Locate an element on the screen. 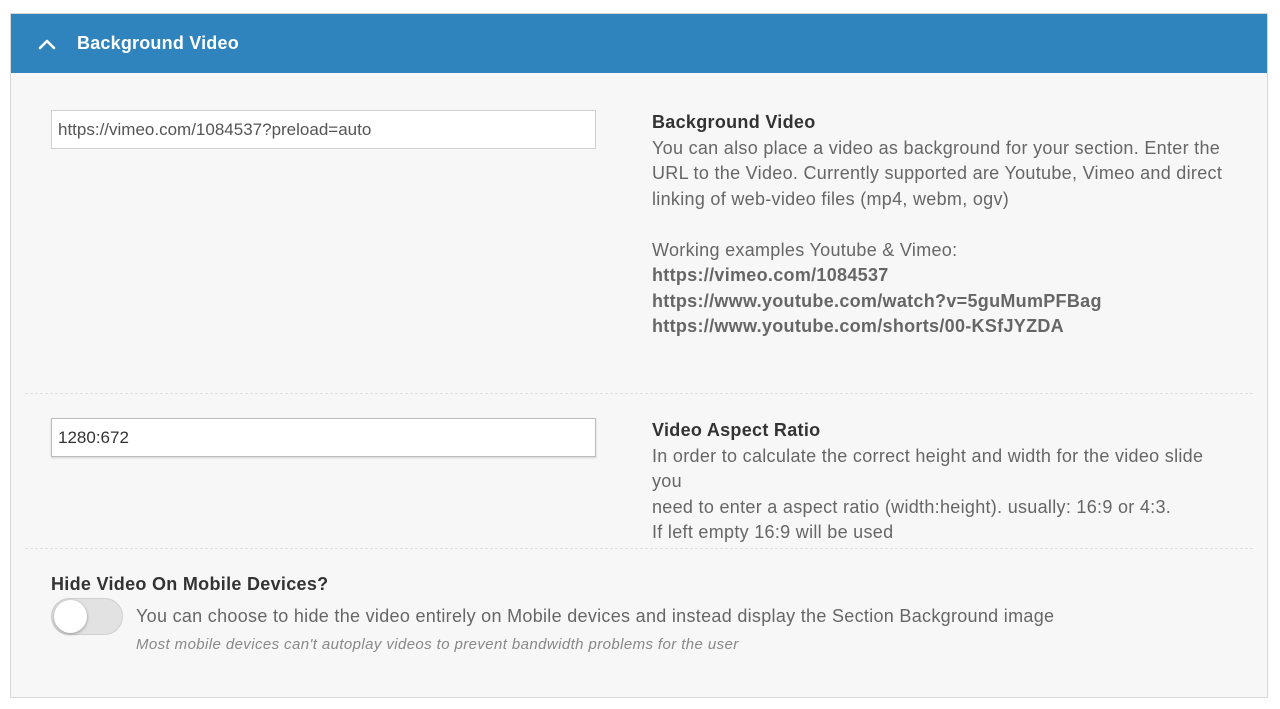  hide-on-mobile-label: Hide Video On Mobile Devices? is located at coordinates (190, 584).